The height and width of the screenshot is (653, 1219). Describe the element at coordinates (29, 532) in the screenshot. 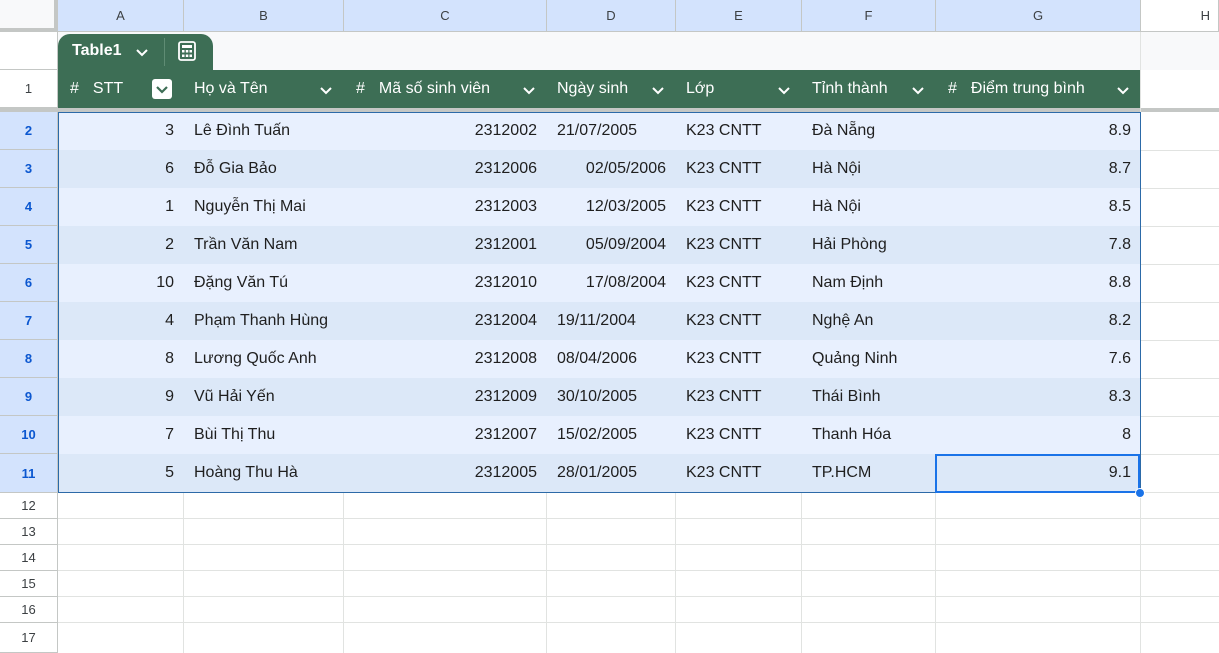

I see `row-number-13: 13` at that location.